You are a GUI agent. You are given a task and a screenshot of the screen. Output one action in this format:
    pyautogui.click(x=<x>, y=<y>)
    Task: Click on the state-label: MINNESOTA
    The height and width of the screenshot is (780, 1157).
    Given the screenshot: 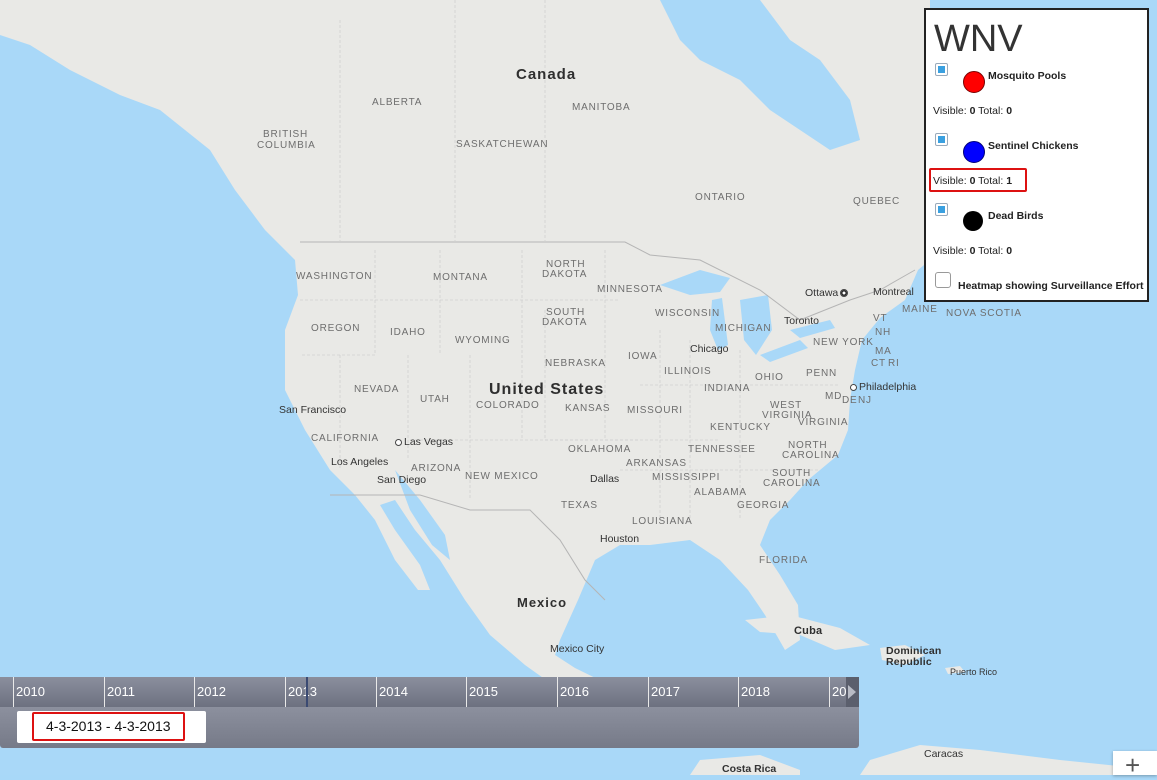 What is the action you would take?
    pyautogui.click(x=630, y=289)
    